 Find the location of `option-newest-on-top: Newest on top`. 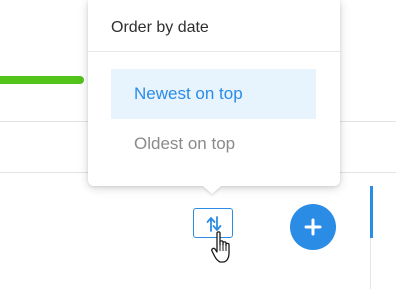

option-newest-on-top: Newest on top is located at coordinates (213, 94).